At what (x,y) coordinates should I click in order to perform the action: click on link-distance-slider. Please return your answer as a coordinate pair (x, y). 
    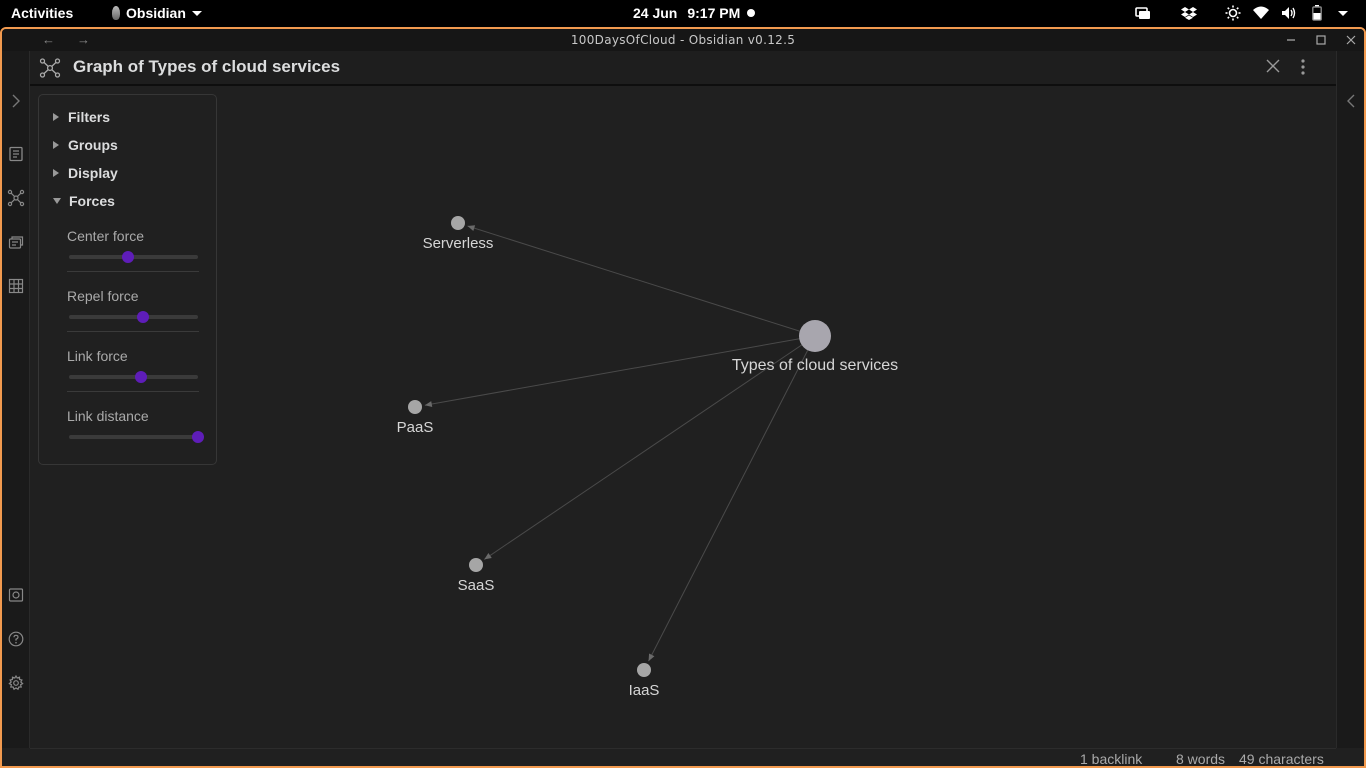
    Looking at the image, I should click on (136, 437).